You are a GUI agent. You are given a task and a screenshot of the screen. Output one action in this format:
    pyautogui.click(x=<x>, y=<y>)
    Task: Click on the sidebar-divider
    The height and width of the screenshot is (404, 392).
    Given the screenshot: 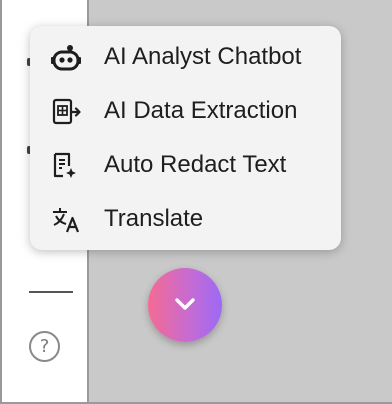 What is the action you would take?
    pyautogui.click(x=51, y=292)
    